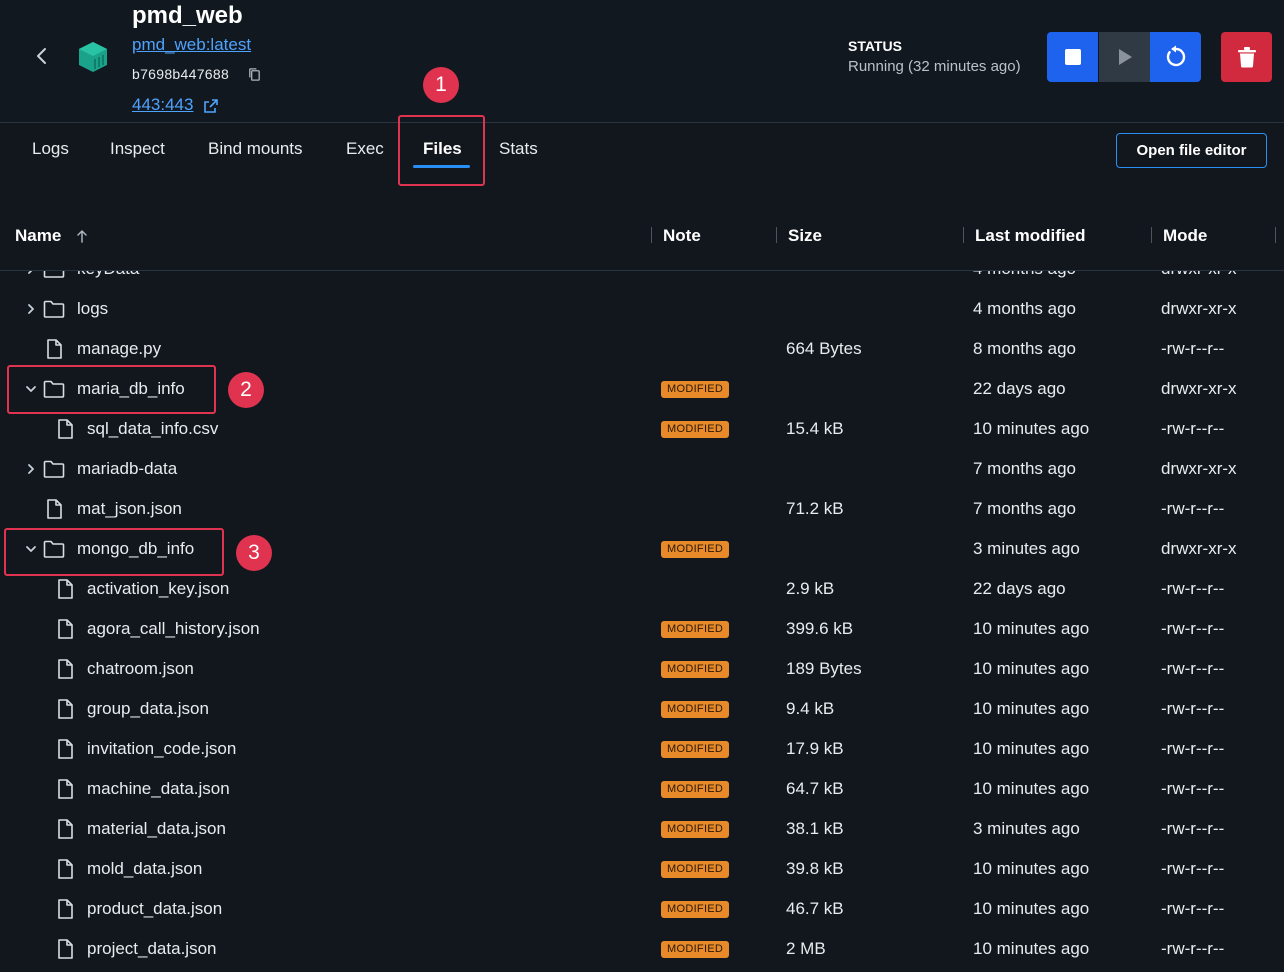 The image size is (1284, 972). I want to click on item-size: 64.7 kB, so click(815, 788).